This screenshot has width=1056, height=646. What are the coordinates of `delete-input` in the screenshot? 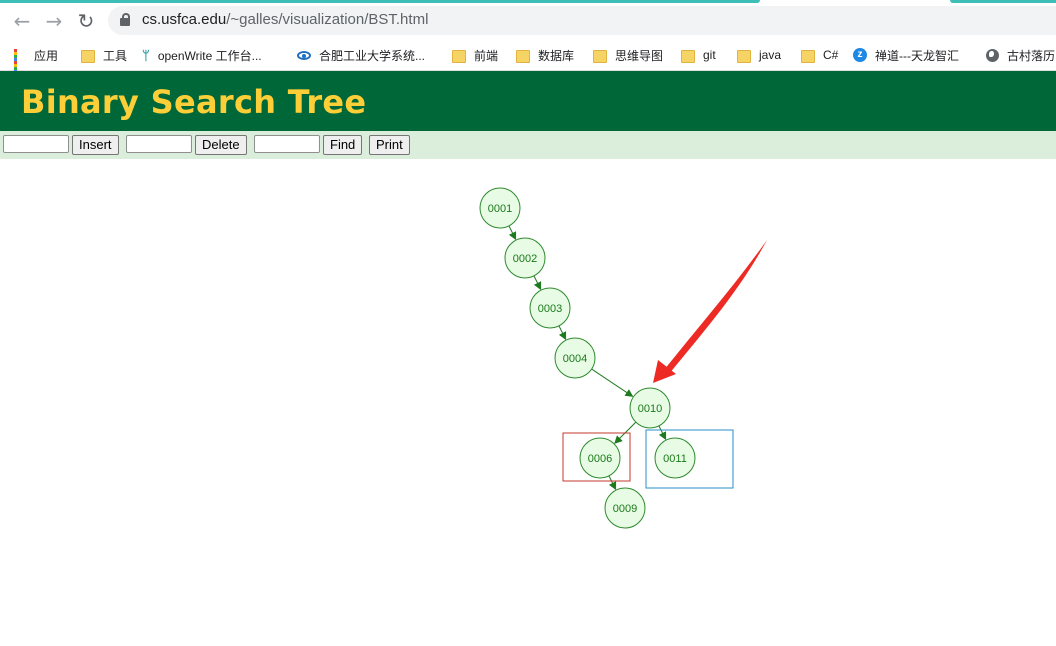 It's located at (159, 144).